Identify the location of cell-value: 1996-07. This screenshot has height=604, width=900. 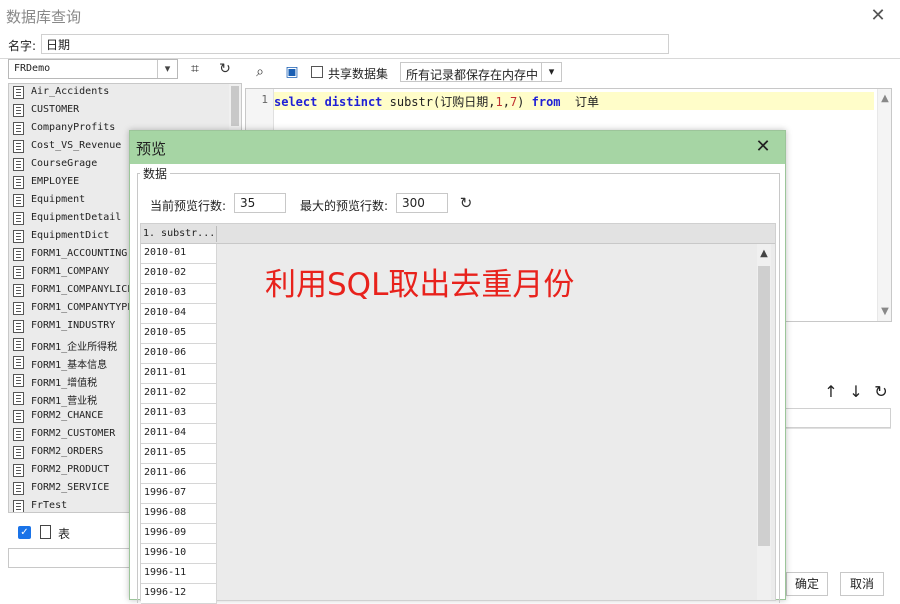
(165, 492).